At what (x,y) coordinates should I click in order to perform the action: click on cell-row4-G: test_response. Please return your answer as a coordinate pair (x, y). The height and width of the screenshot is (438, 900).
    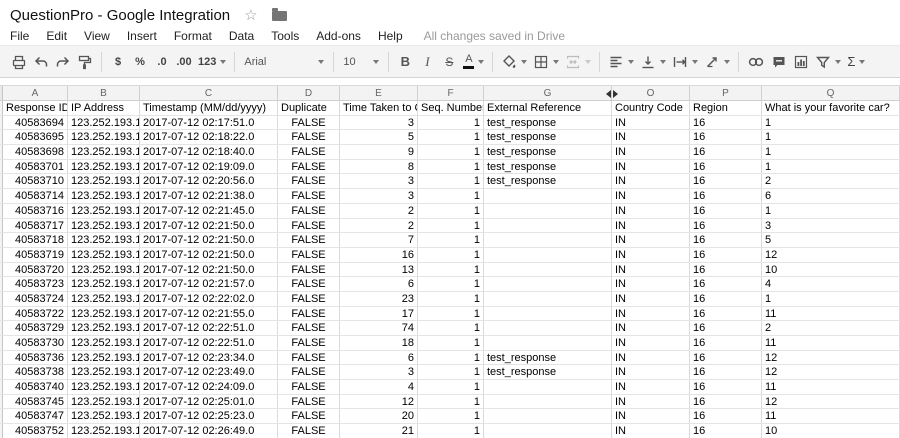
    Looking at the image, I should click on (548, 152).